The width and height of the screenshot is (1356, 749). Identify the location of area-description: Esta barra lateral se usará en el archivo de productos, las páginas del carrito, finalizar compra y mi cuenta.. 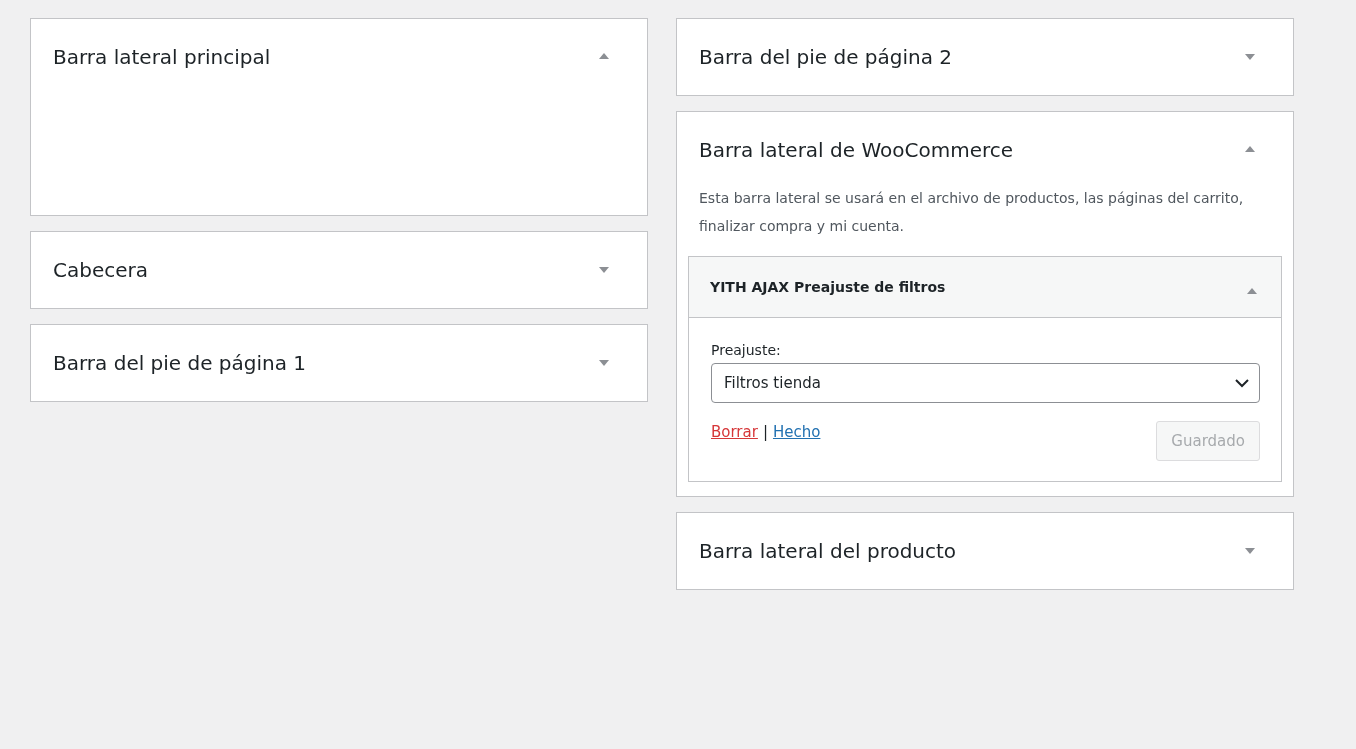
(972, 212).